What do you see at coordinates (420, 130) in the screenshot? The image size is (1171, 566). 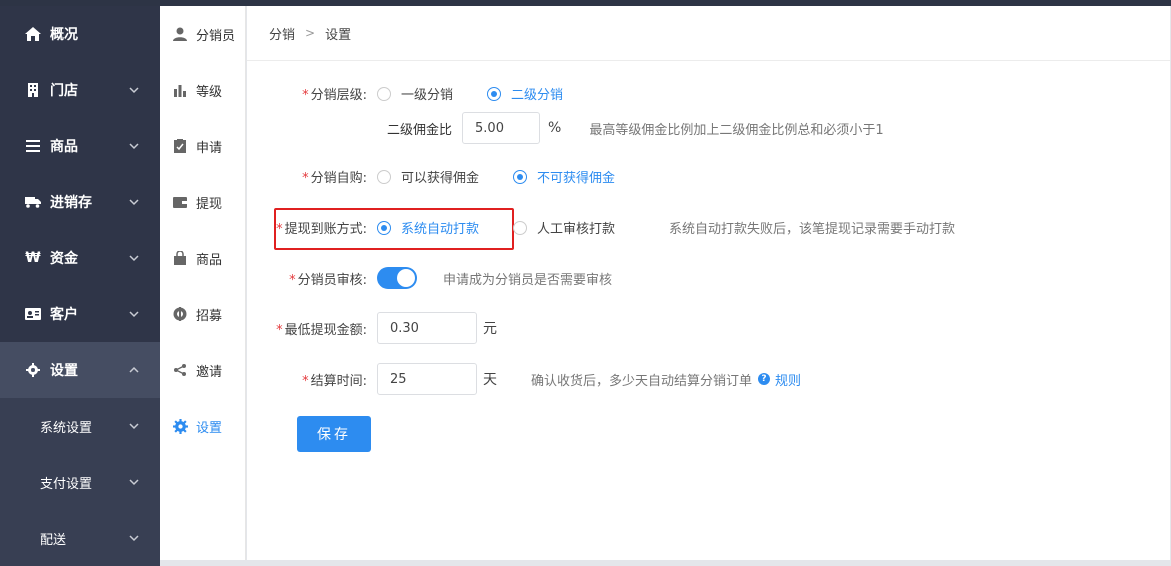 I see `commission-label: 二级佣金比` at bounding box center [420, 130].